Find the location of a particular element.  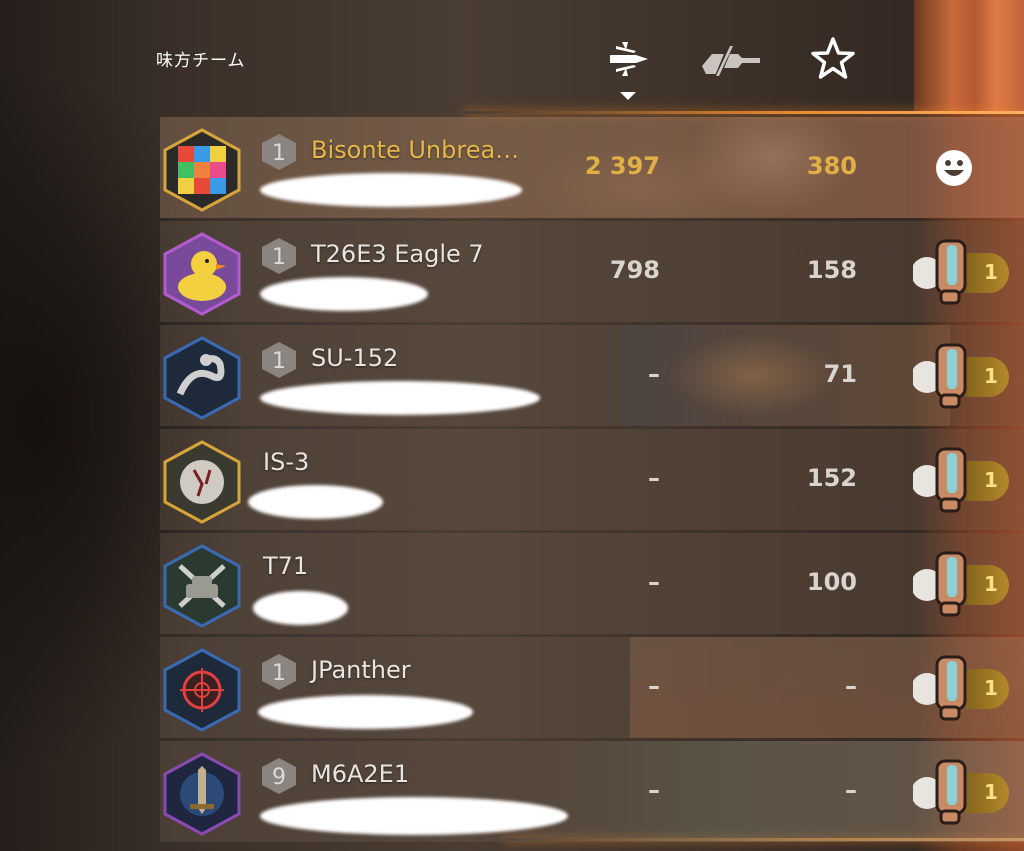

blocked-value: 100 is located at coordinates (831, 582).